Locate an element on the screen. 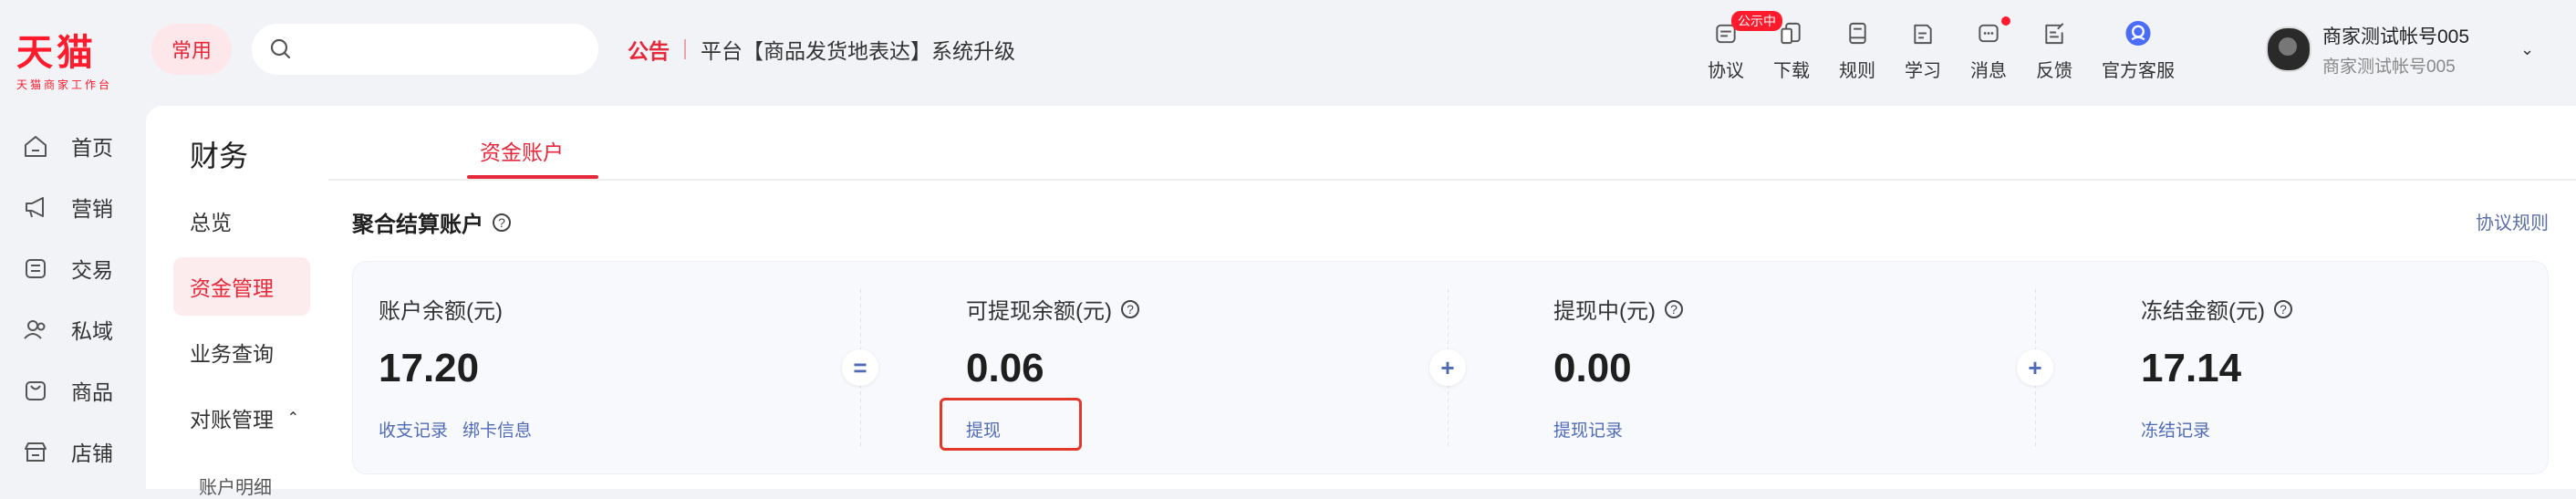  withdrawable-label: 可提现余额(元)? is located at coordinates (1052, 309).